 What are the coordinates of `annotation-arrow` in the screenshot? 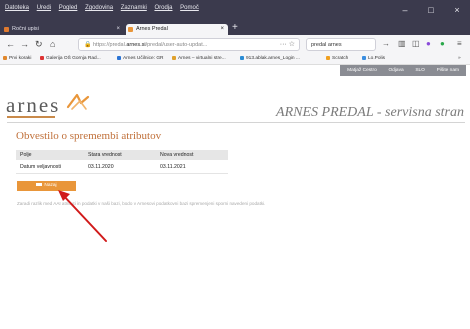 It's located at (82, 216).